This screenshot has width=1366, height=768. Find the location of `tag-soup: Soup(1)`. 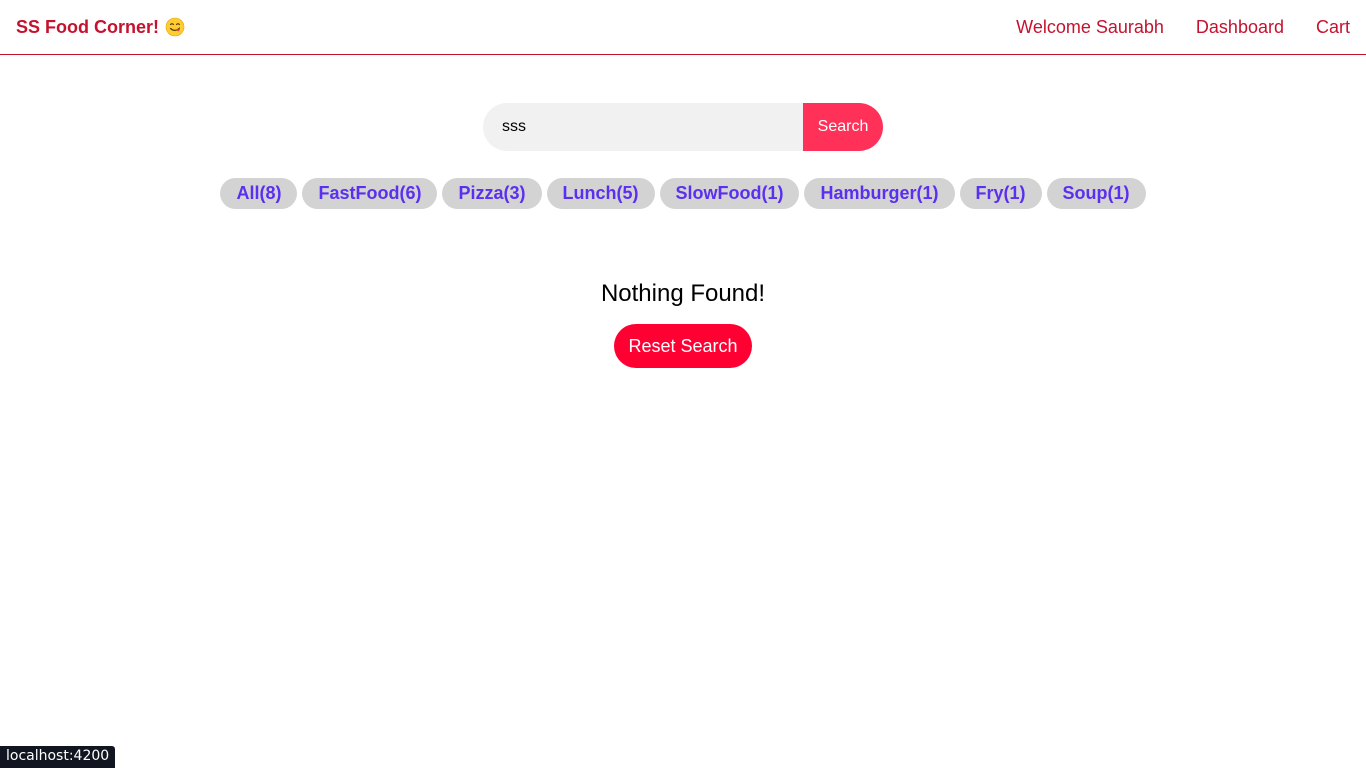

tag-soup: Soup(1) is located at coordinates (1096, 193).